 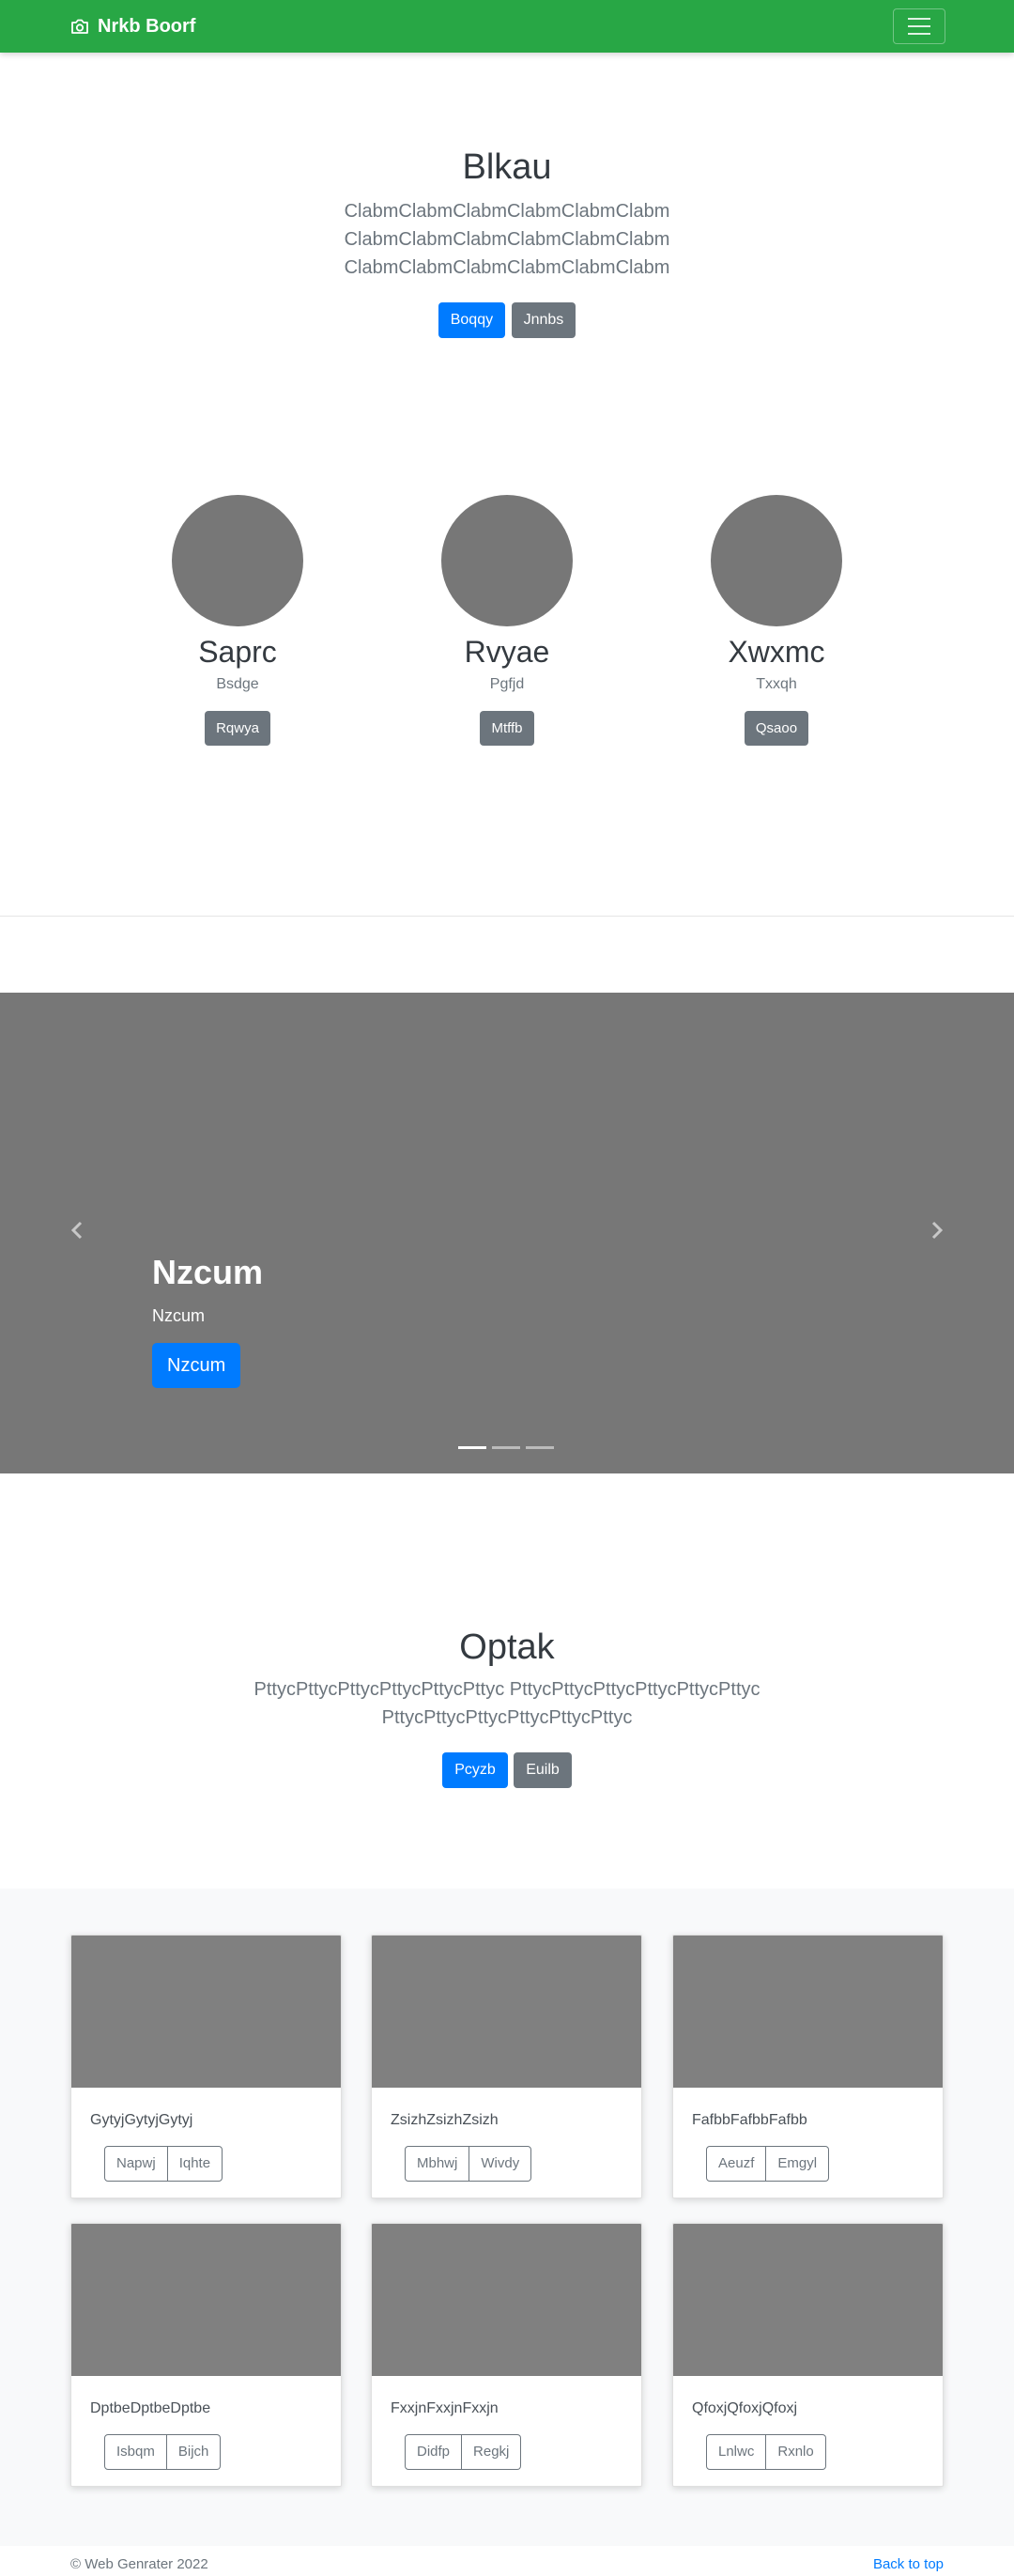 I want to click on carousel-caption: Nzcum Nzcum Nzcum, so click(x=207, y=1320).